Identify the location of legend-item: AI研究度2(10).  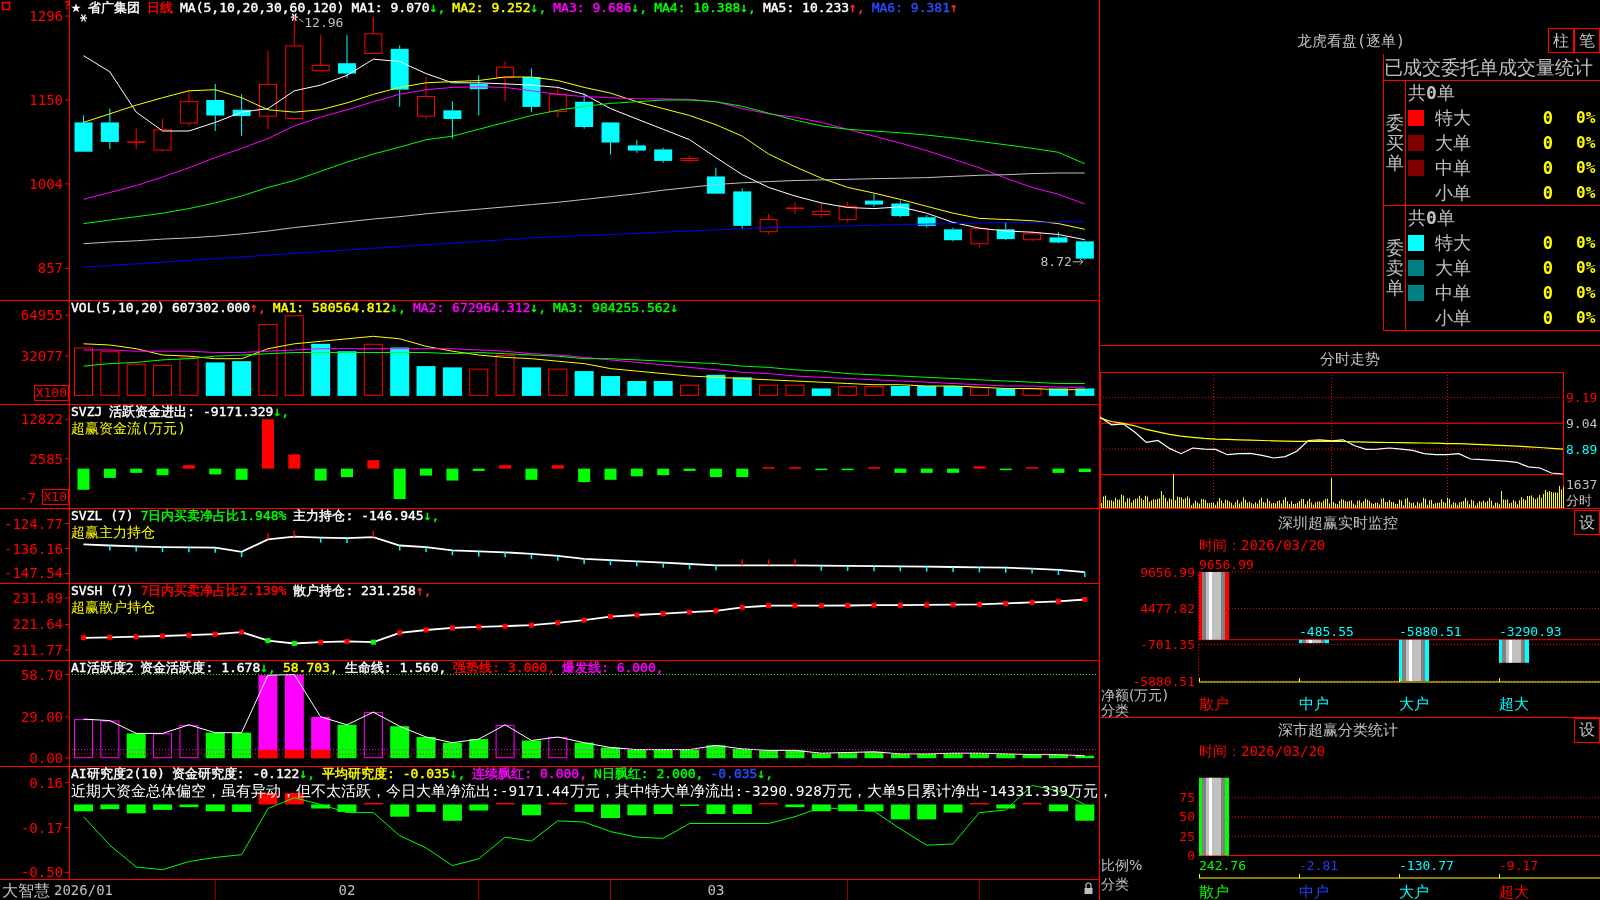
(118, 774).